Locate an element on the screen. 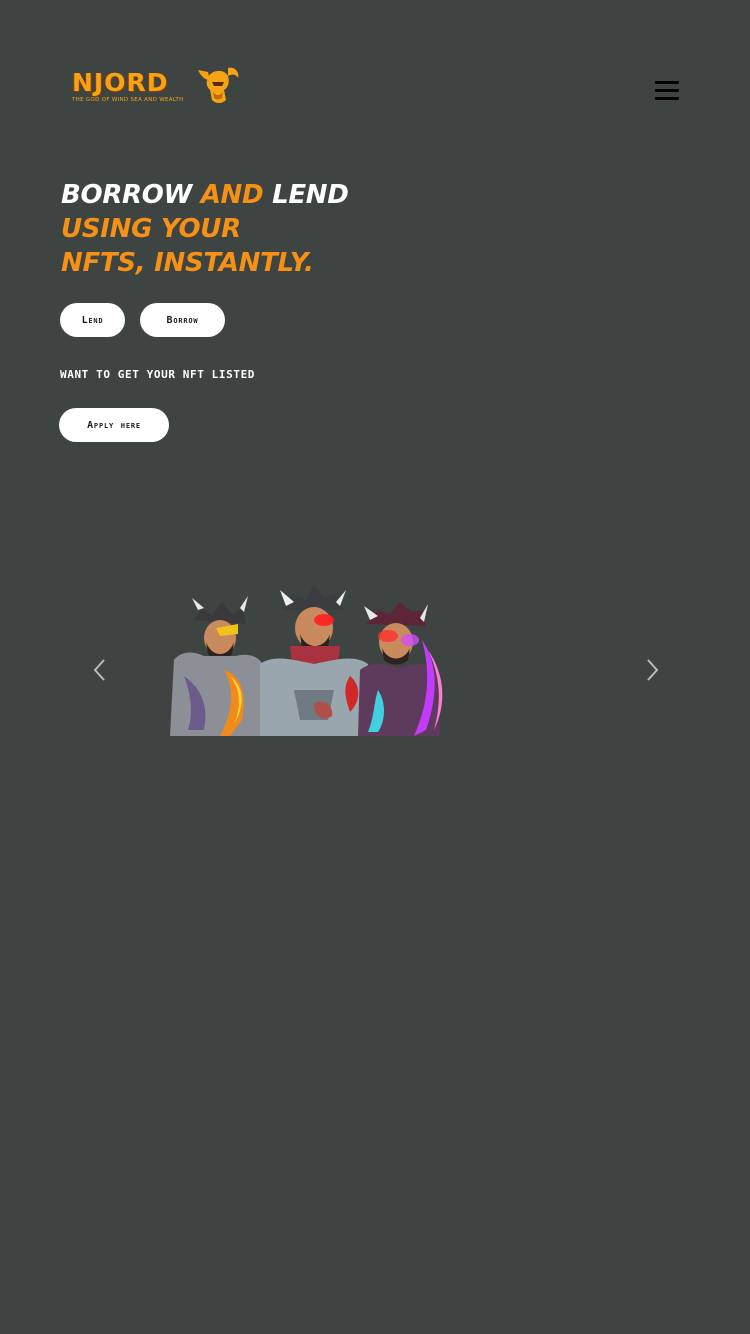 The image size is (750, 1334). carousel-next-button is located at coordinates (652, 670).